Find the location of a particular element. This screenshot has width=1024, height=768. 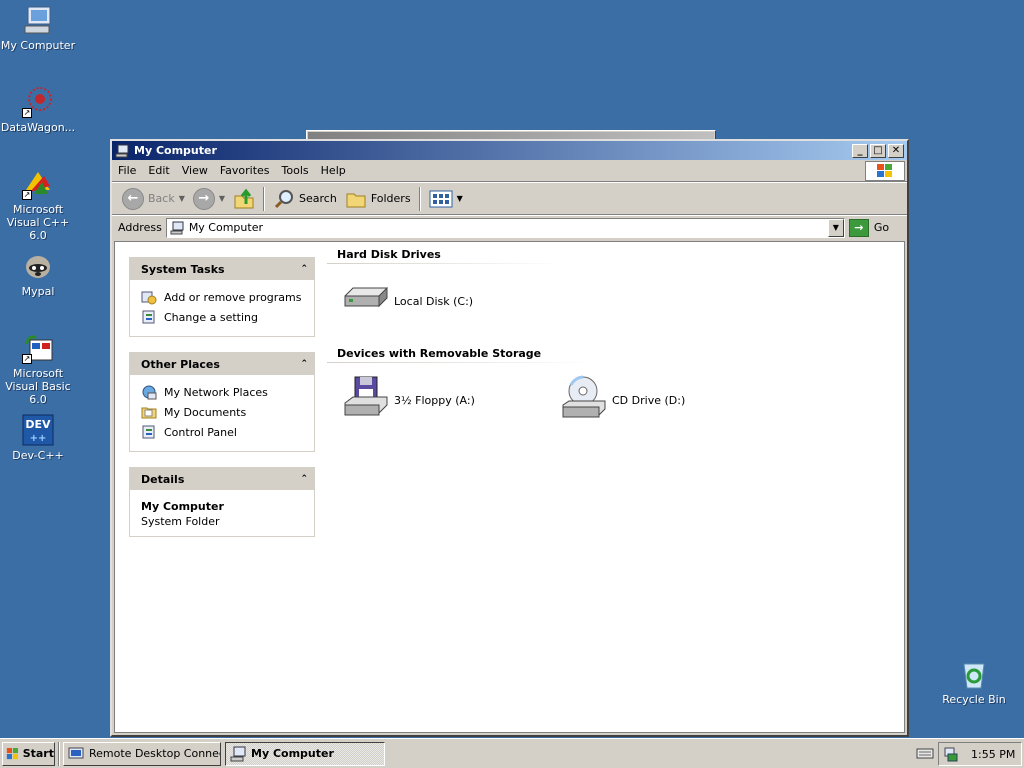

visual-cpp-icon: ↗ is located at coordinates (38, 184).